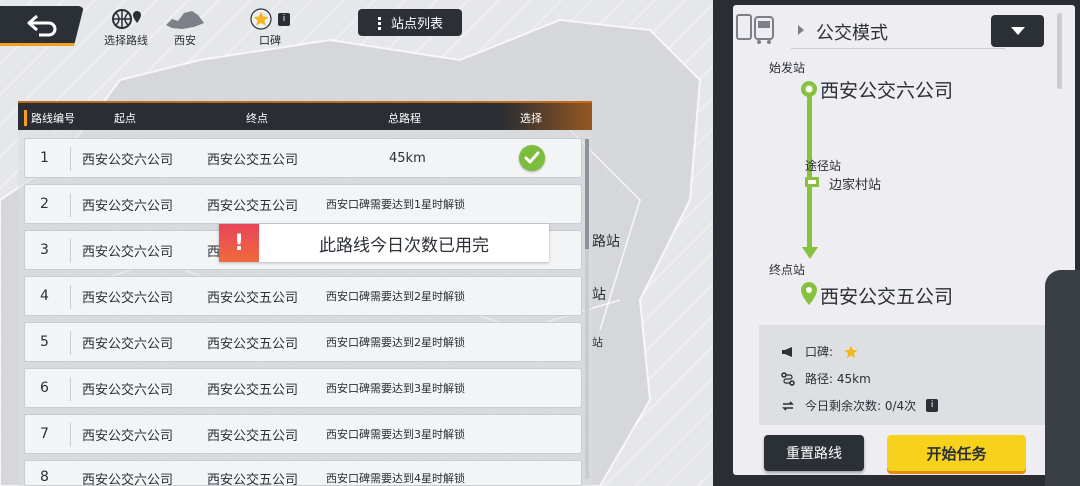 The width and height of the screenshot is (1080, 486). I want to click on map-station-label: 路站, so click(606, 242).